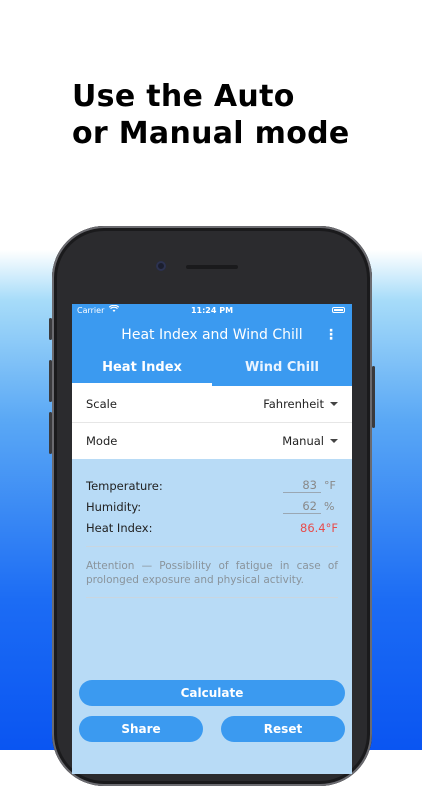  What do you see at coordinates (141, 729) in the screenshot?
I see `share-button: Share` at bounding box center [141, 729].